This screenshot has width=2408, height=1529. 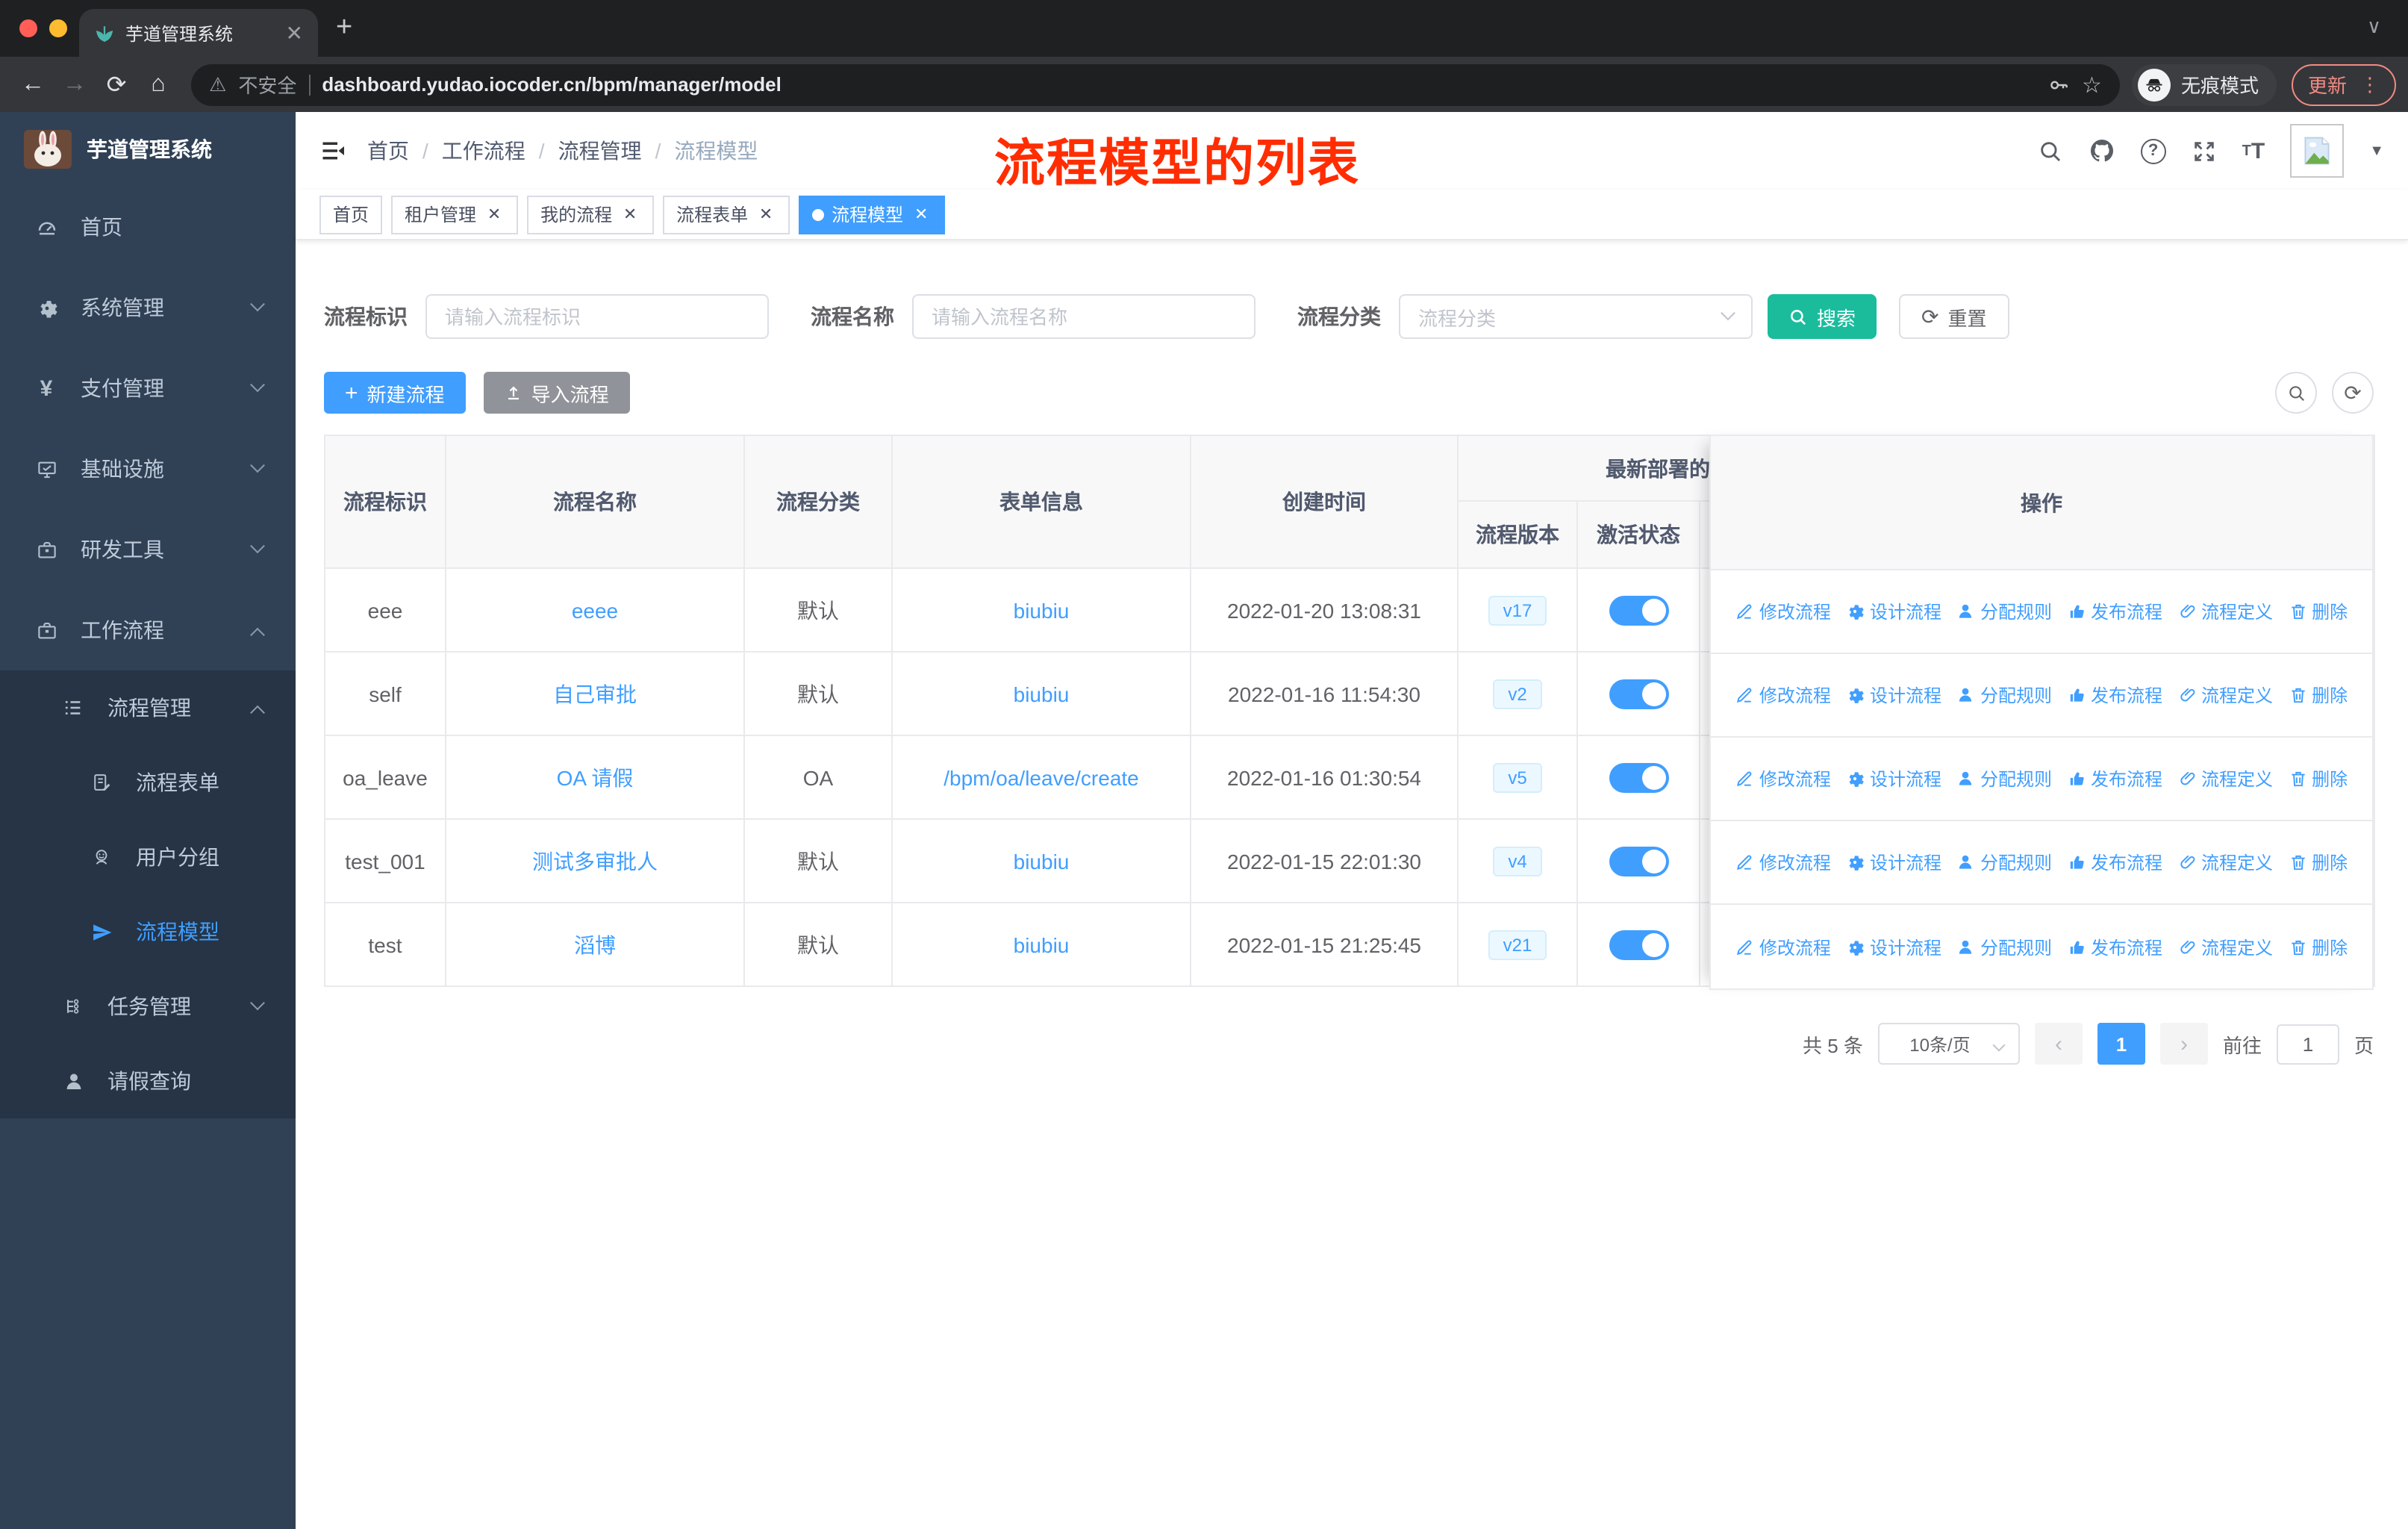 What do you see at coordinates (2376, 151) in the screenshot?
I see `avatar-caret-icon: ▼` at bounding box center [2376, 151].